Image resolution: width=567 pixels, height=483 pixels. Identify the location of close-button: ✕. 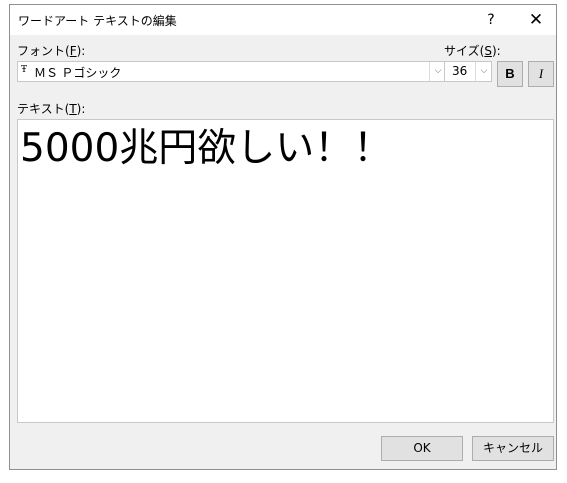
(536, 20).